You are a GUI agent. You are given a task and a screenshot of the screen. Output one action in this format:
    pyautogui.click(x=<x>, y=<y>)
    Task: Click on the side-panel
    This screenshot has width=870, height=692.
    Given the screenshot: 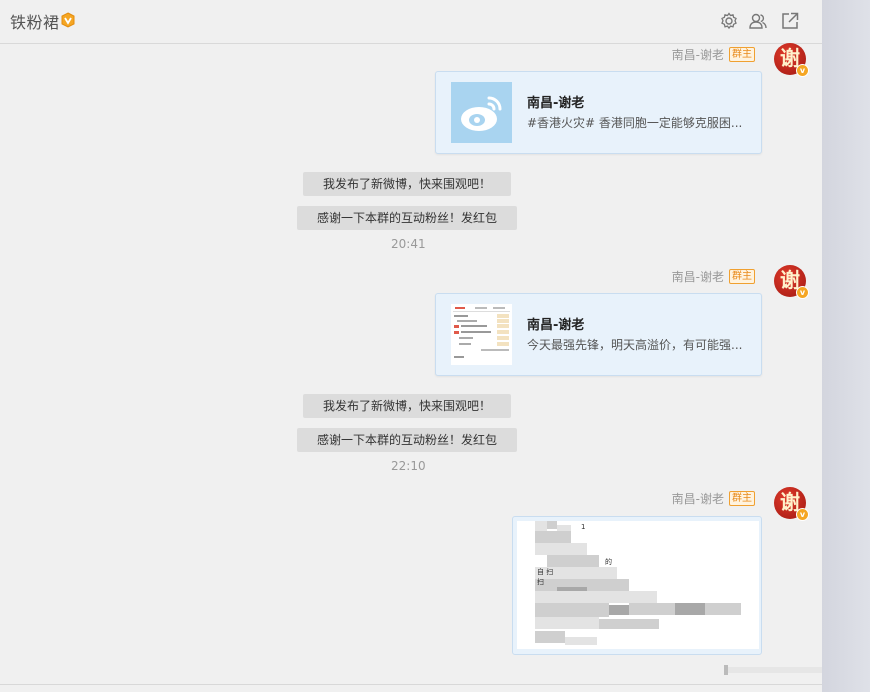 What is the action you would take?
    pyautogui.click(x=846, y=346)
    